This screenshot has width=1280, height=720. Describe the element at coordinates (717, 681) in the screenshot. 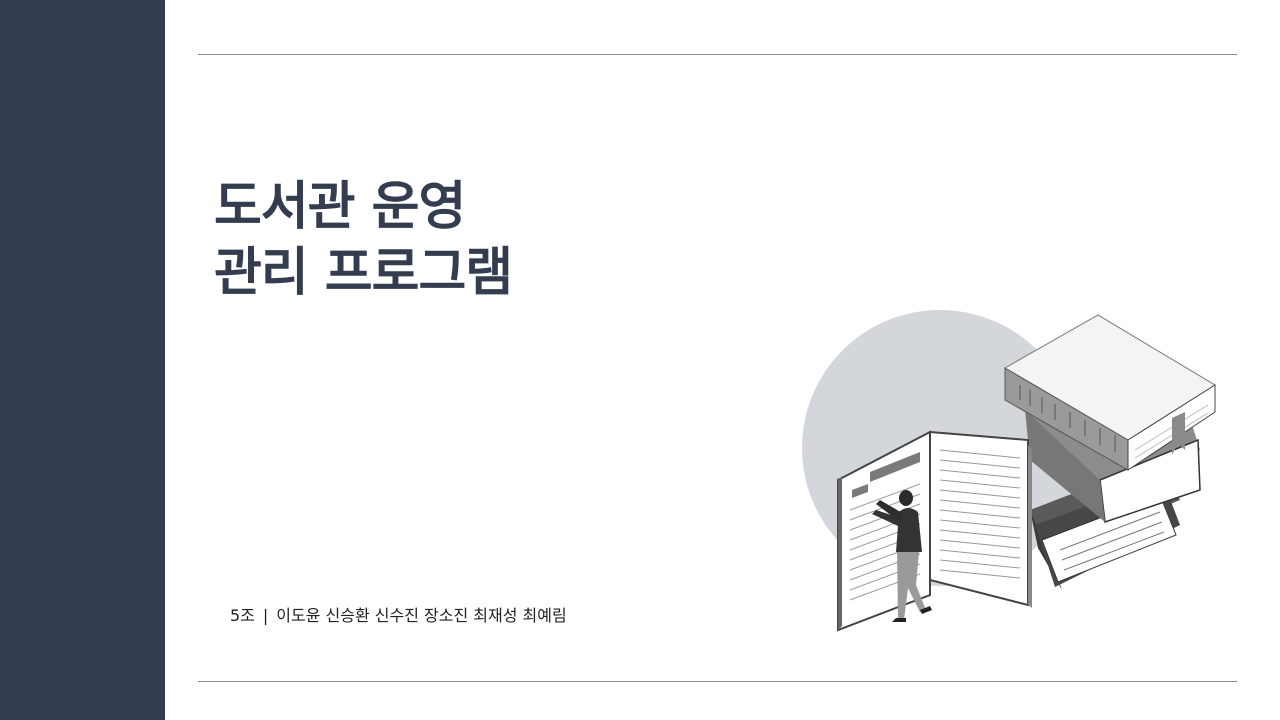

I see `bottom-divider` at that location.